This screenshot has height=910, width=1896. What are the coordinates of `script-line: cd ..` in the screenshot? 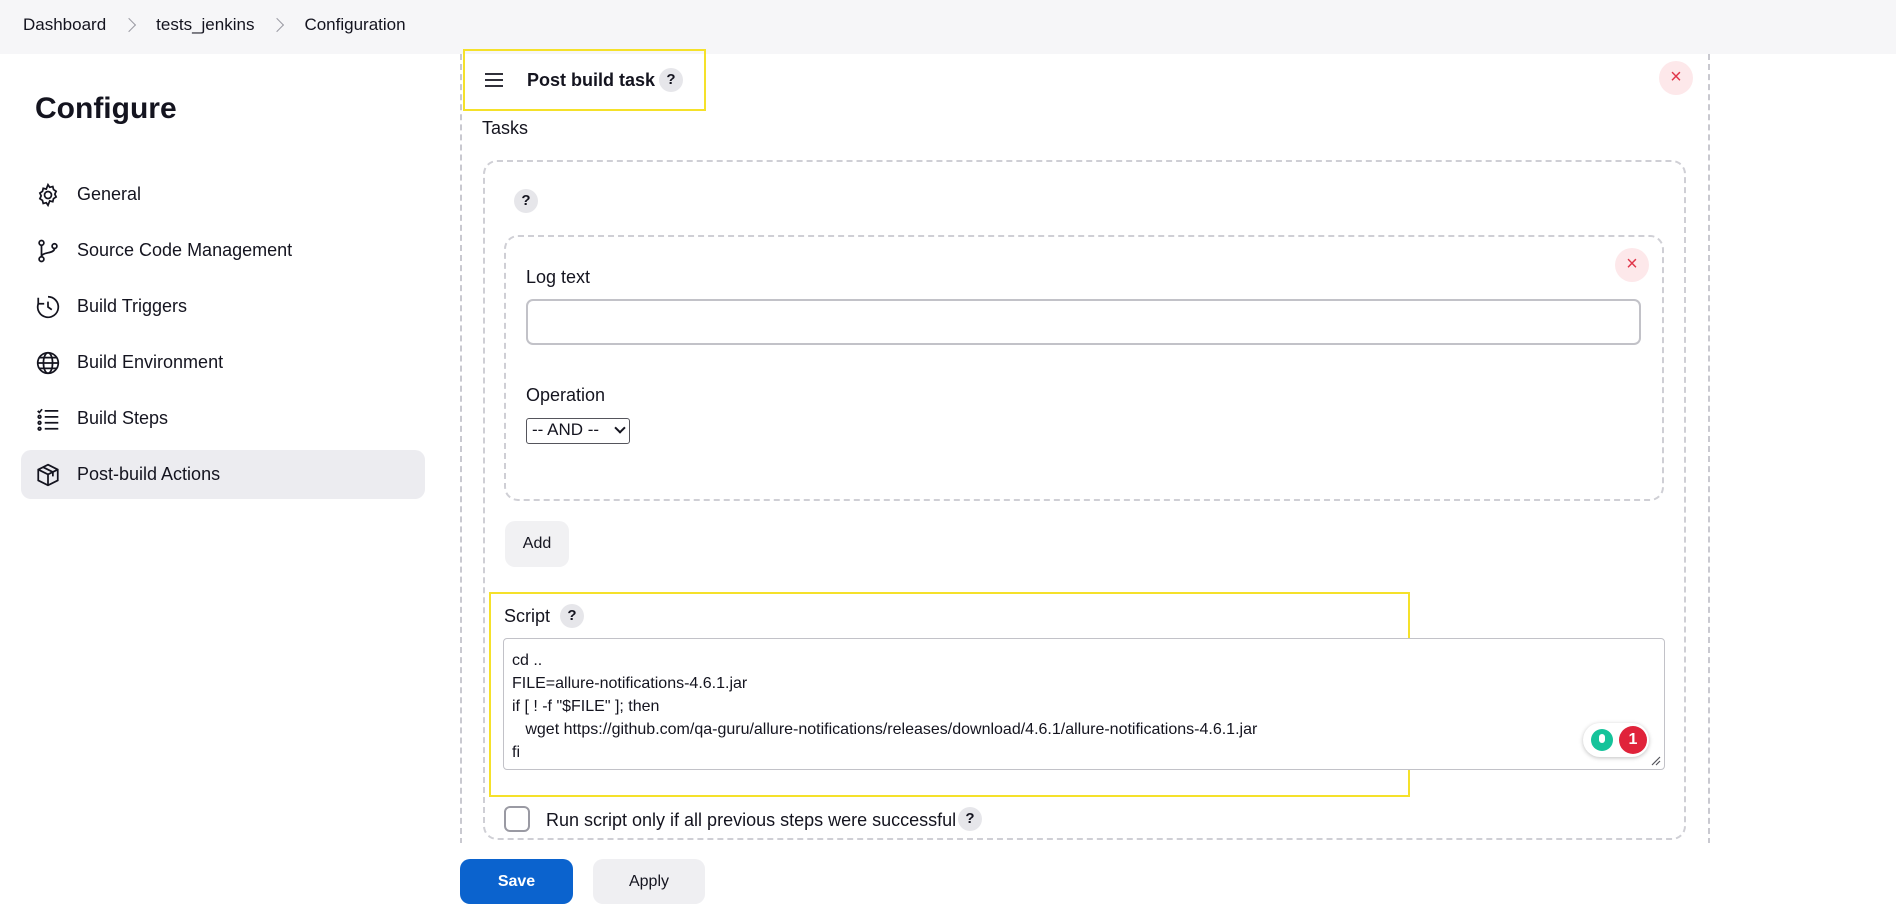 It's located at (527, 660).